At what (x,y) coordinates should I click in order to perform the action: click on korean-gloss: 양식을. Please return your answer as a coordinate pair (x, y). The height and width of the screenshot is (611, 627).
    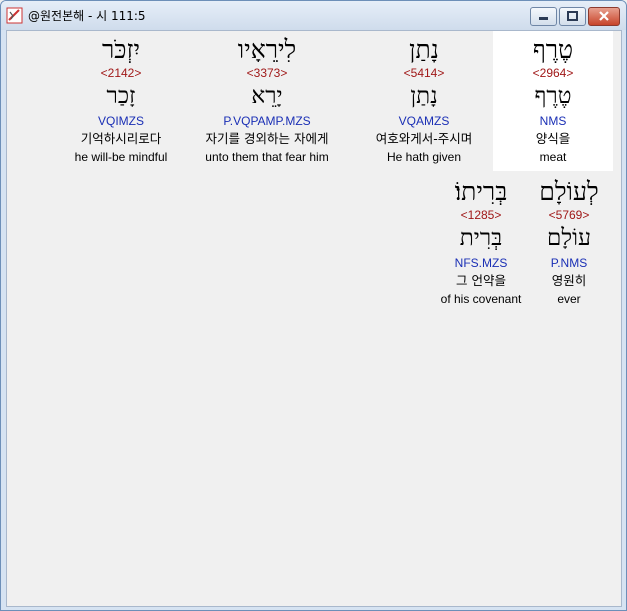
    Looking at the image, I should click on (553, 138).